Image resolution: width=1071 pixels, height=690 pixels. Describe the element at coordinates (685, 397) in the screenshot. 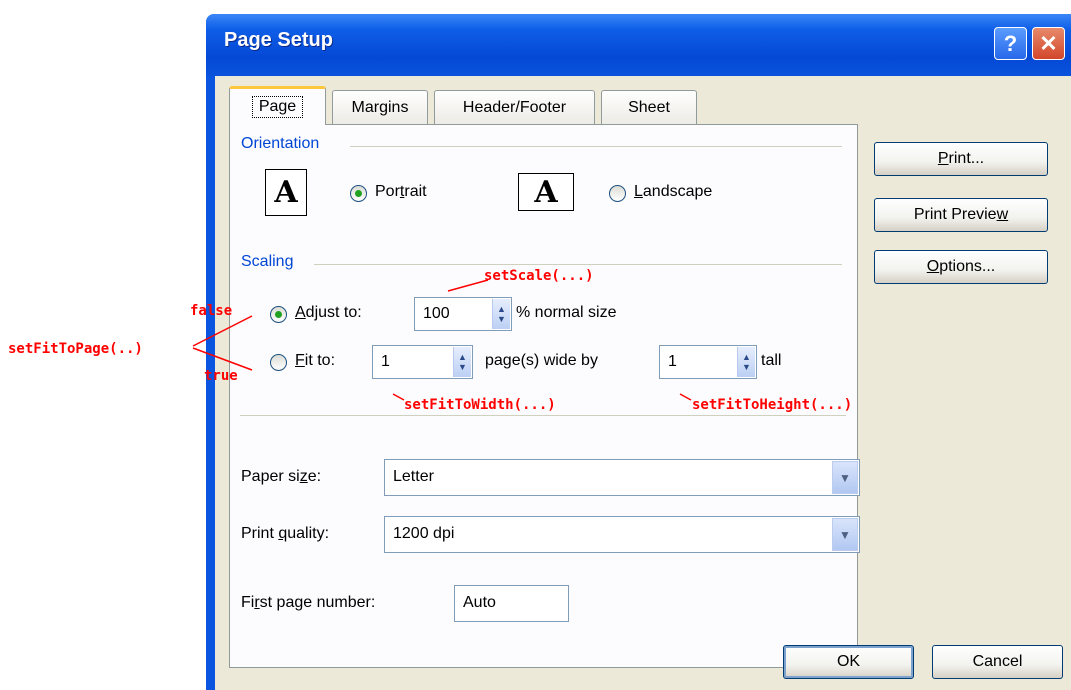

I see `fit-height-leader-line` at that location.